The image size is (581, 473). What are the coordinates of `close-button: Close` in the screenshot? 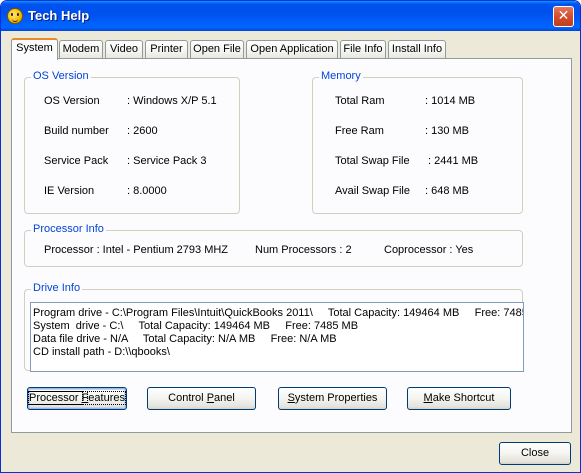 It's located at (535, 453).